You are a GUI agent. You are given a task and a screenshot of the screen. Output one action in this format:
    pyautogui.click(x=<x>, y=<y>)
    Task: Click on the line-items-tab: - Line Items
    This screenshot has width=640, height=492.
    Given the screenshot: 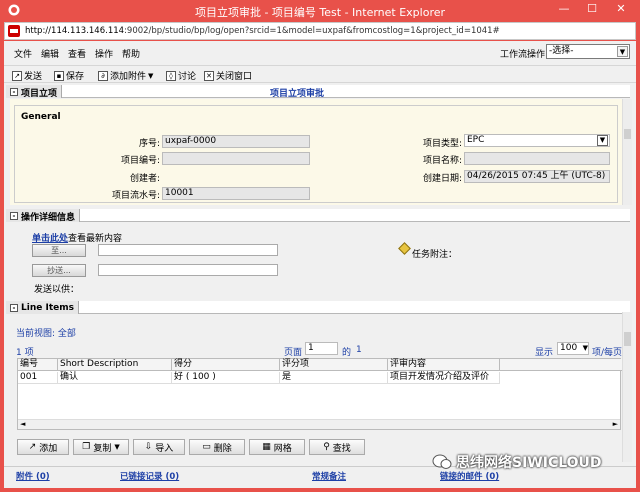 What is the action you would take?
    pyautogui.click(x=42, y=307)
    